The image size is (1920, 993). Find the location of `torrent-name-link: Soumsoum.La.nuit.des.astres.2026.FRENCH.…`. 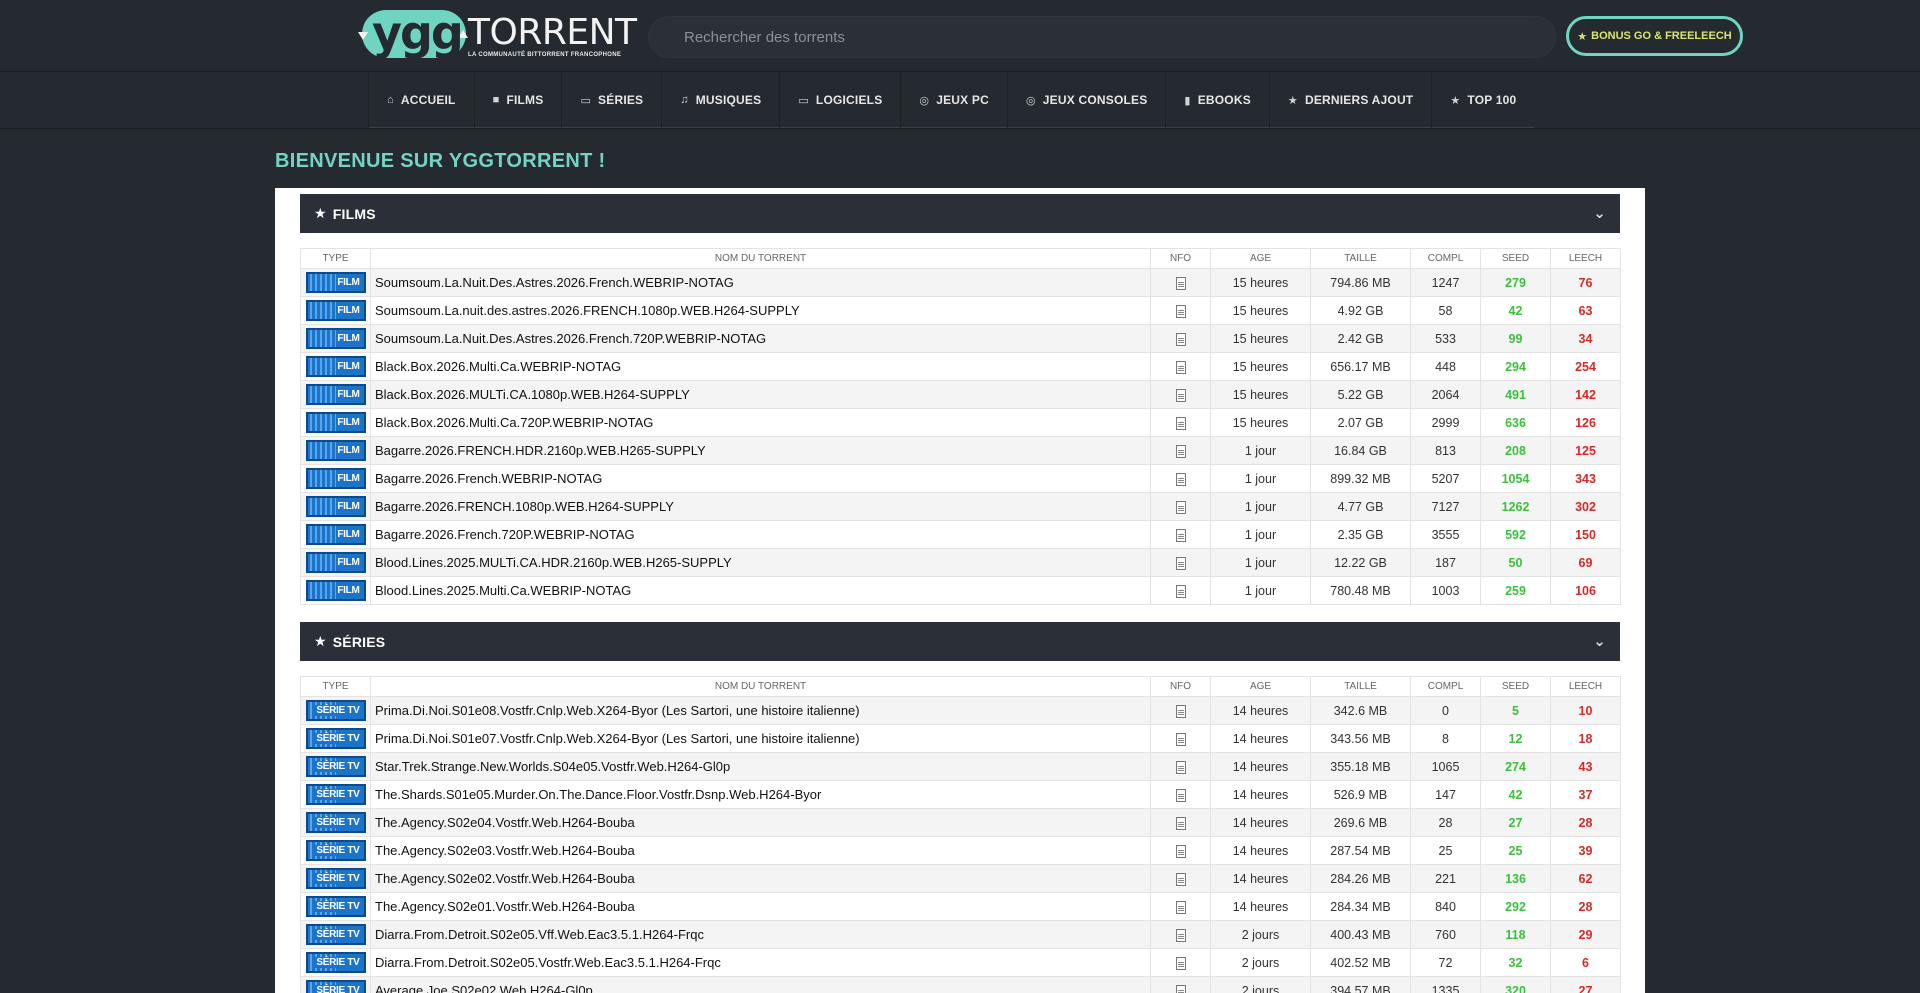

torrent-name-link: Soumsoum.La.nuit.des.astres.2026.FRENCH.… is located at coordinates (760, 310).